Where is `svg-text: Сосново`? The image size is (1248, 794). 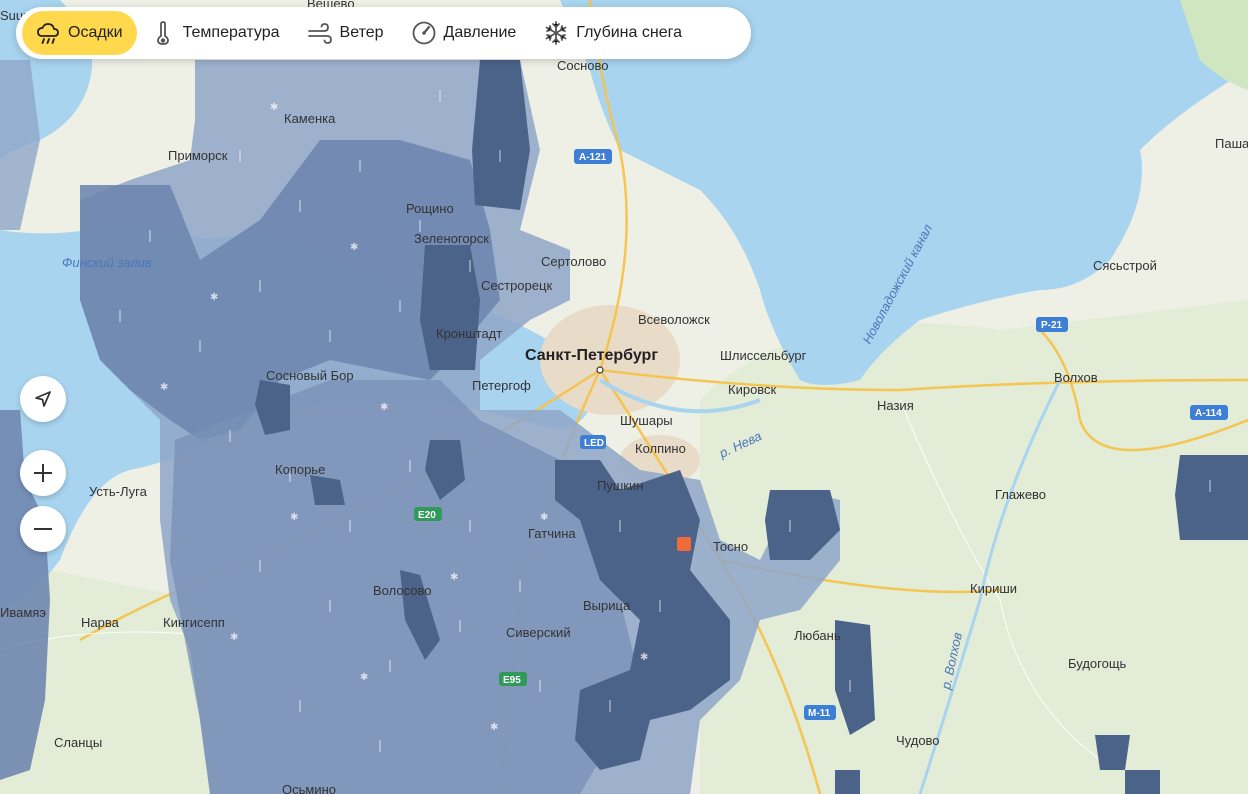 svg-text: Сосново is located at coordinates (583, 65).